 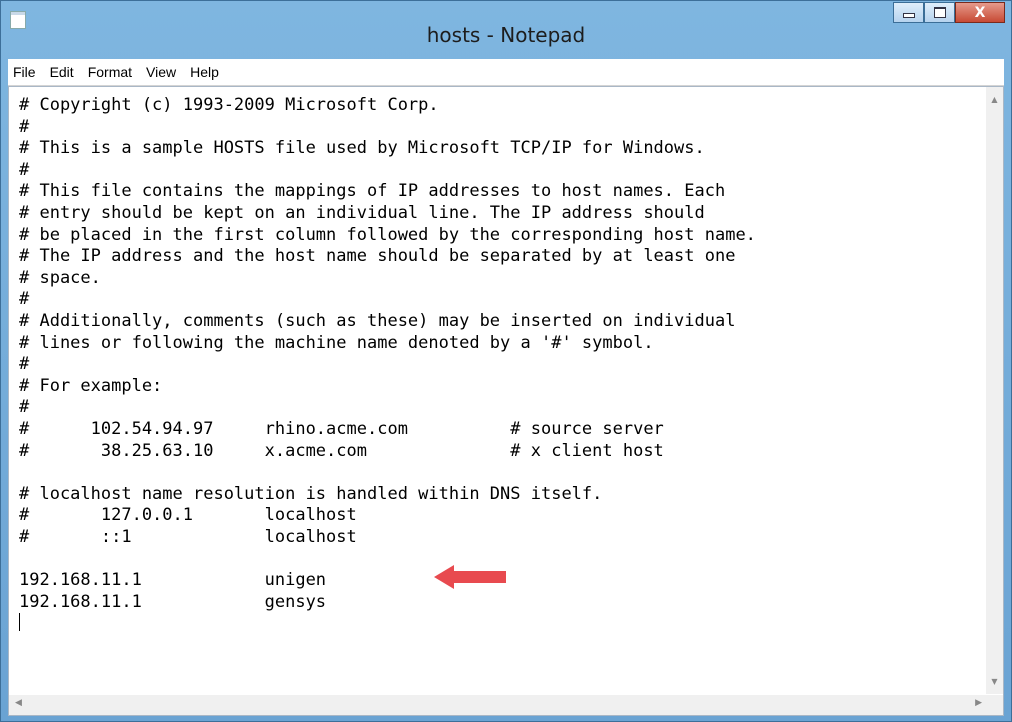 I want to click on caption-buttons: X, so click(x=949, y=13).